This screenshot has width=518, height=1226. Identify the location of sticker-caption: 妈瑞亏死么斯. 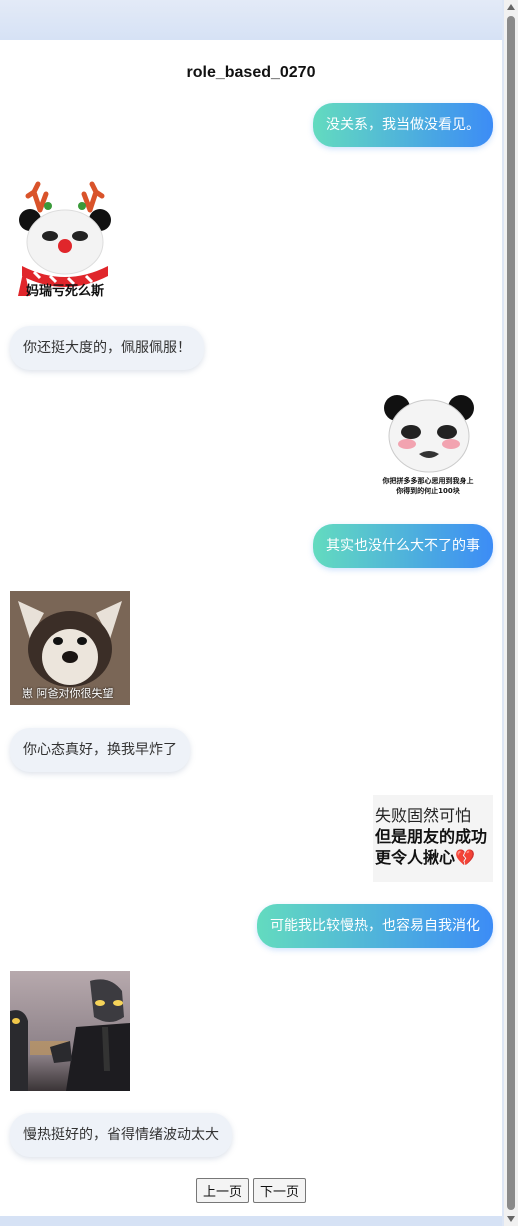
(64, 291).